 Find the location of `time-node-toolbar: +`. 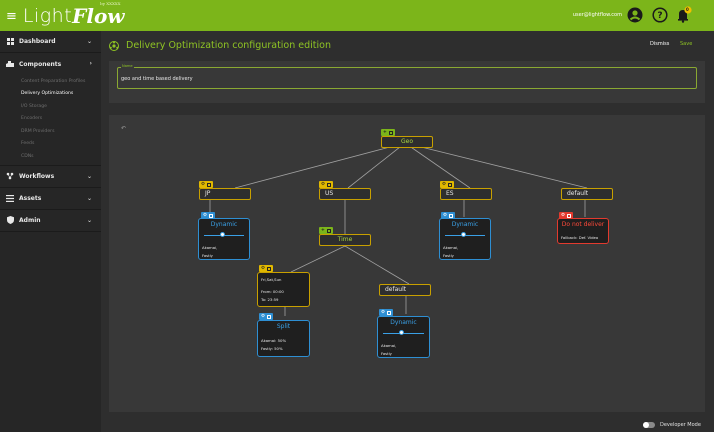

time-node-toolbar: + is located at coordinates (326, 230).